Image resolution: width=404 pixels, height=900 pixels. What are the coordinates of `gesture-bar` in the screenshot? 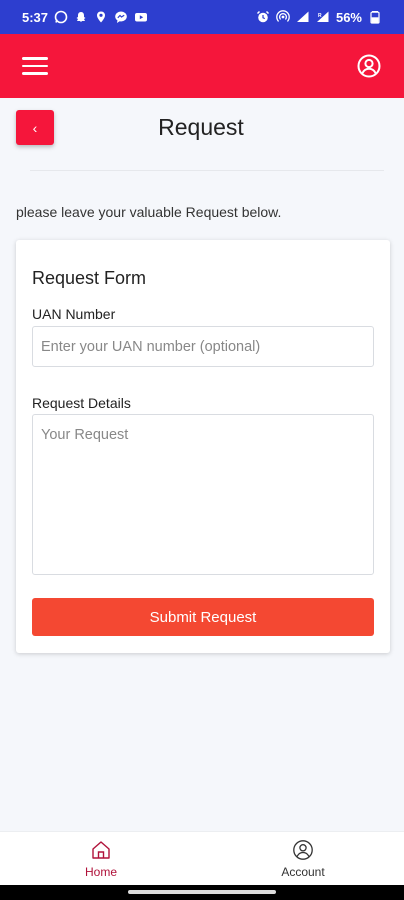 It's located at (202, 892).